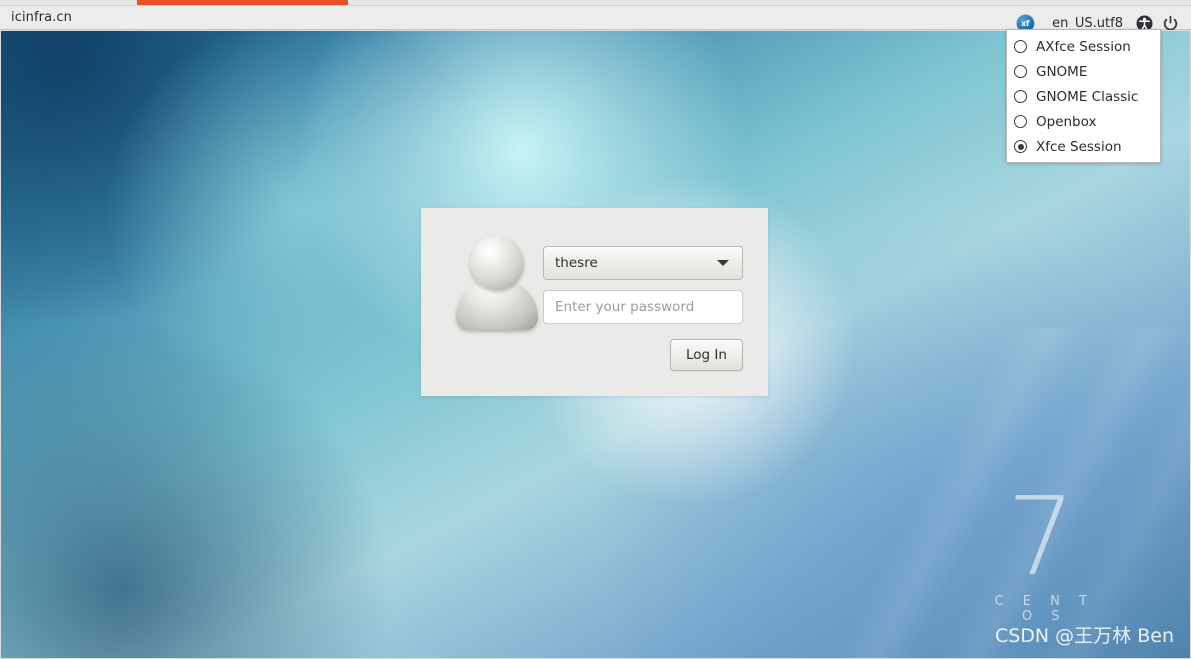 Image resolution: width=1191 pixels, height=659 pixels. What do you see at coordinates (497, 263) in the screenshot?
I see `avatar-head` at bounding box center [497, 263].